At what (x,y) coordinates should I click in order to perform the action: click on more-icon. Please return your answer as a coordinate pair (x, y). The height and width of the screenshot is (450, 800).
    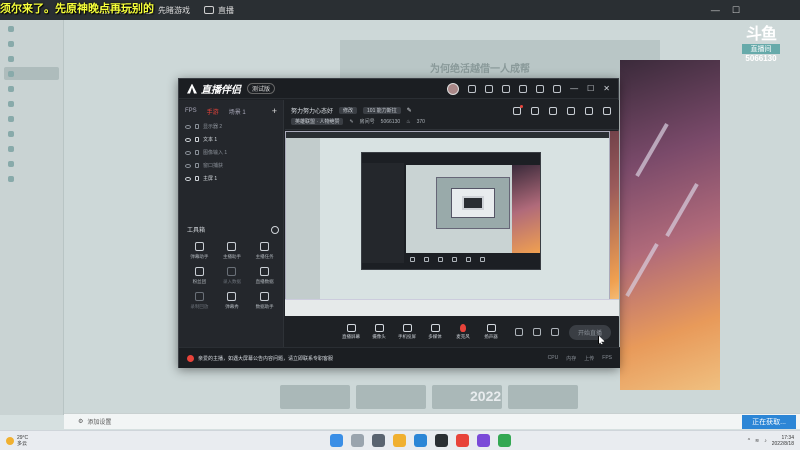
    Looking at the image, I should click on (275, 229).